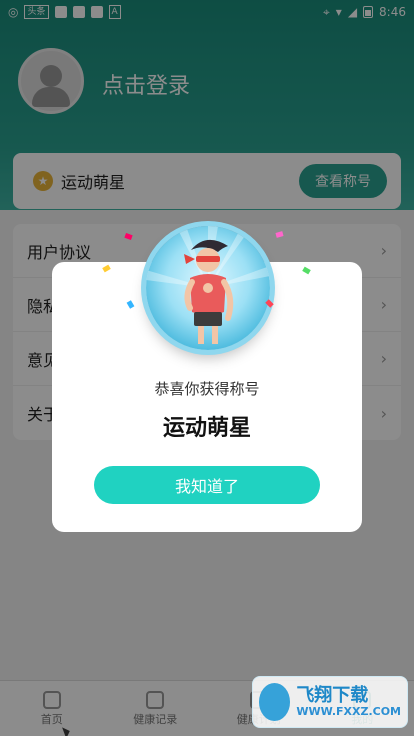 The width and height of the screenshot is (414, 736). What do you see at coordinates (207, 485) in the screenshot?
I see `got-it-button: 我知道了` at bounding box center [207, 485].